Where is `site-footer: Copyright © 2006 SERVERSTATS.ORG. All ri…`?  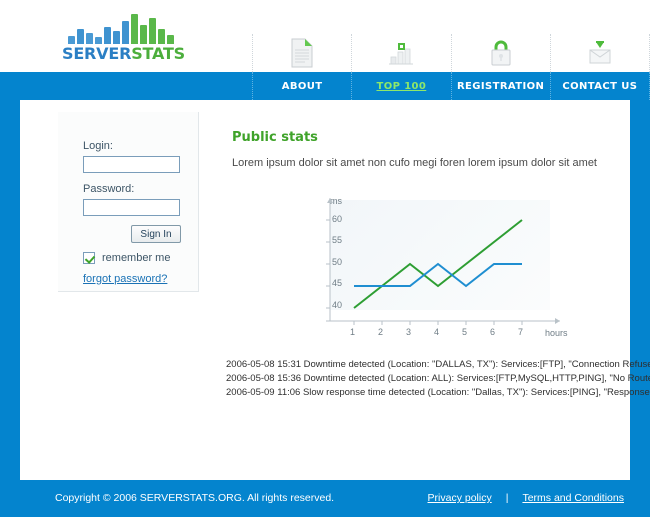
site-footer: Copyright © 2006 SERVERSTATS.ORG. All ri… is located at coordinates (325, 498).